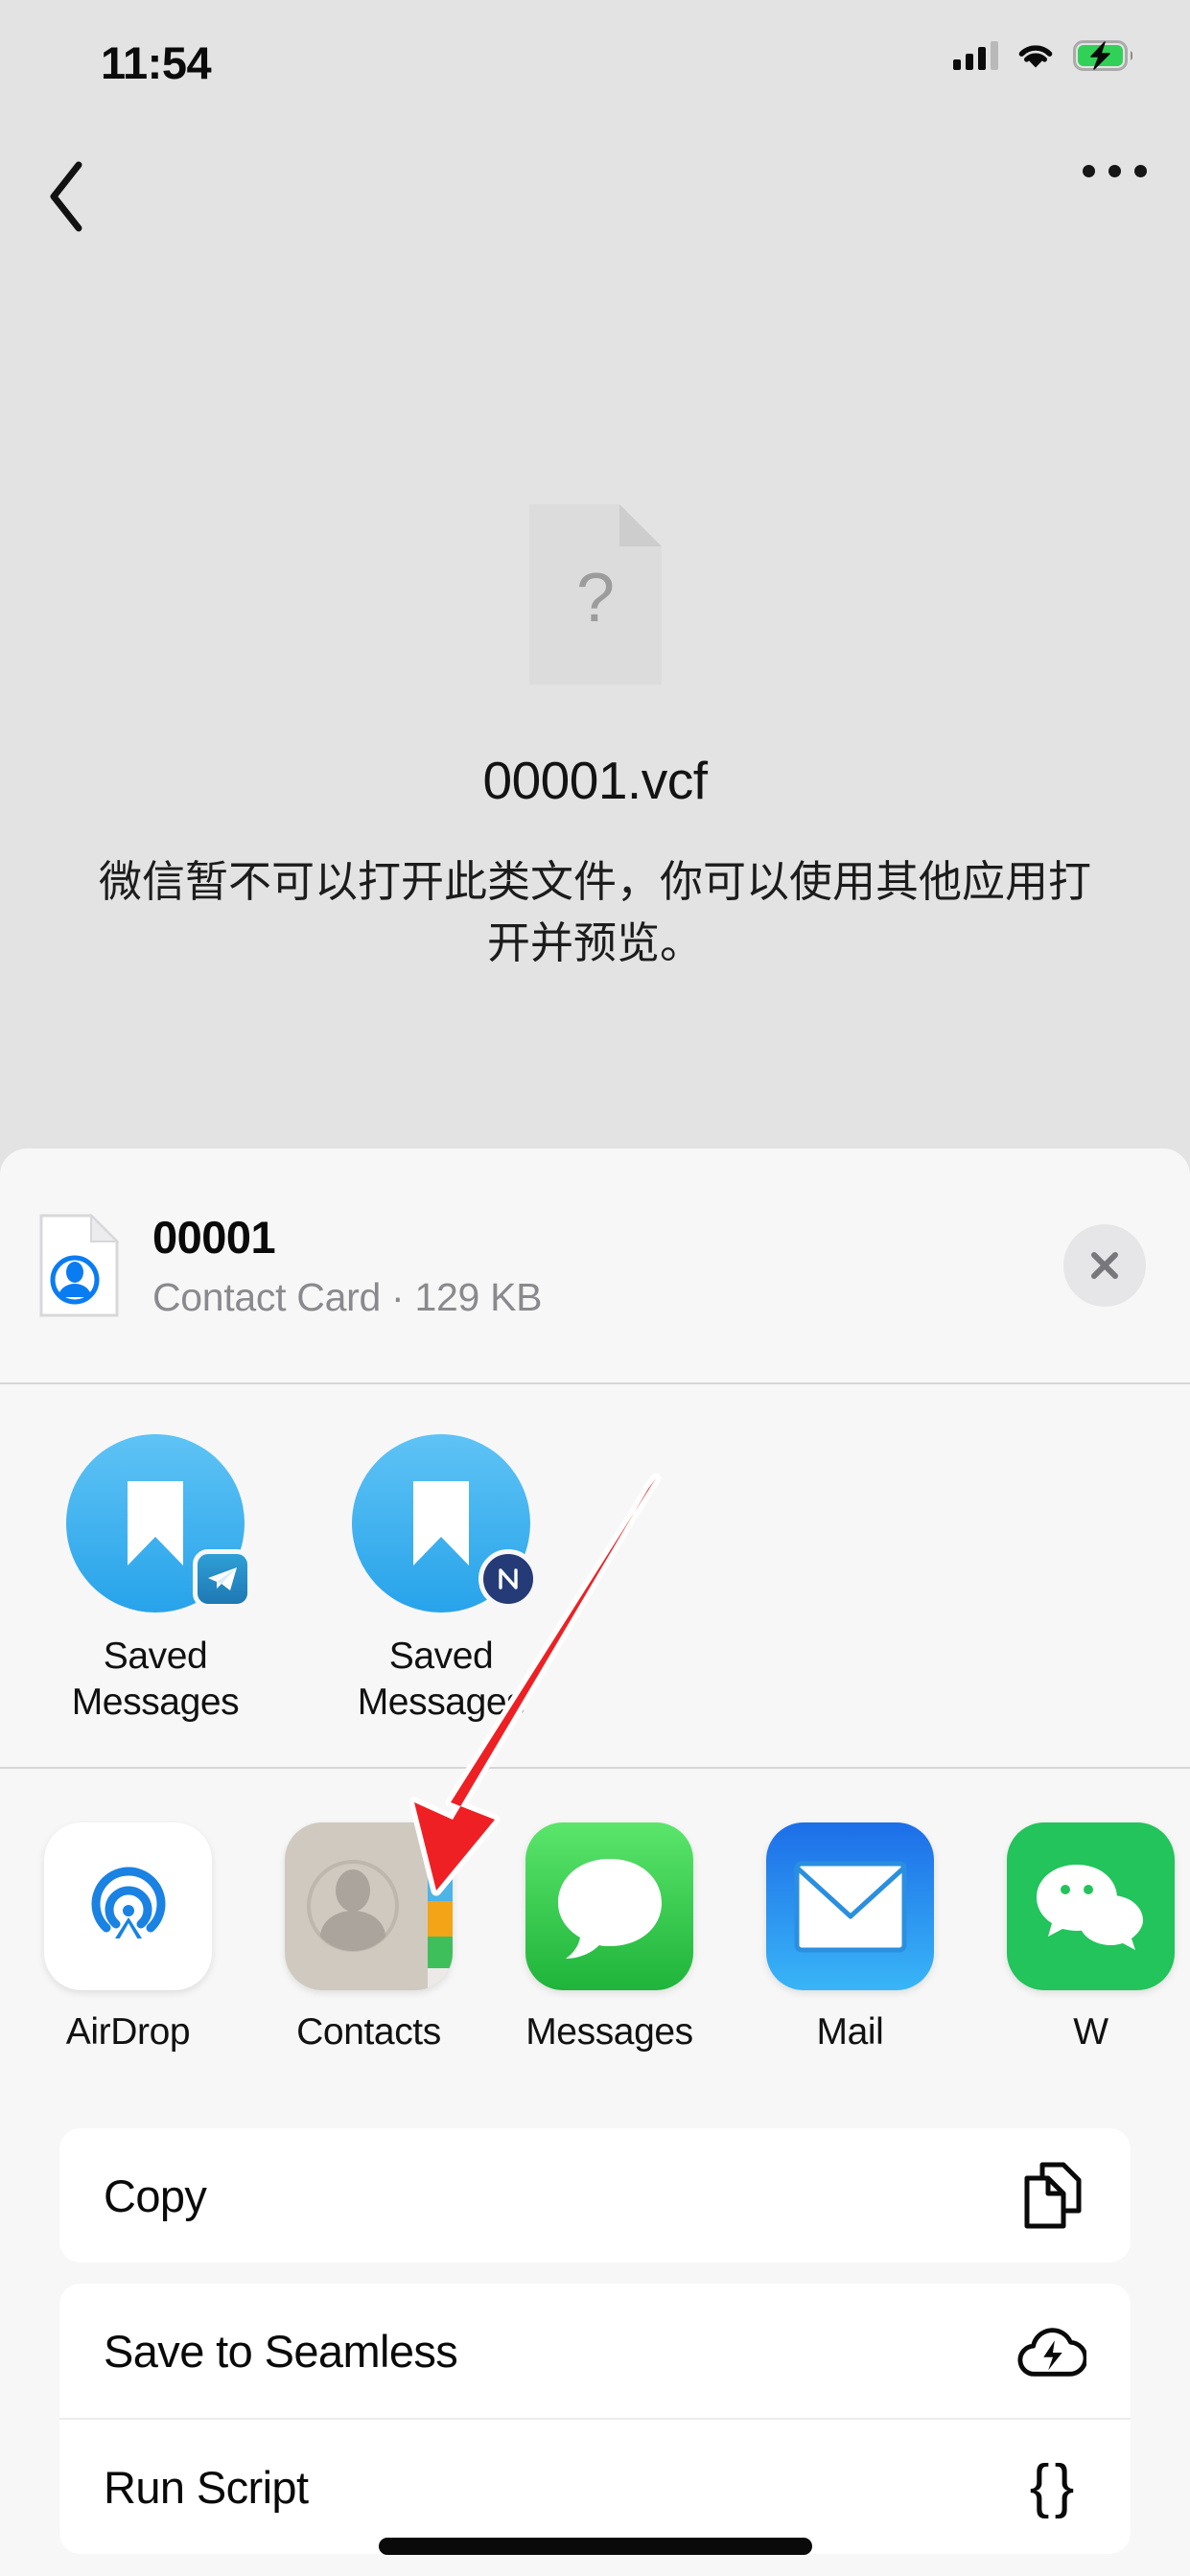 This screenshot has height=2576, width=1190. Describe the element at coordinates (595, 2487) in the screenshot. I see `action-run-script: Run Script { }` at that location.